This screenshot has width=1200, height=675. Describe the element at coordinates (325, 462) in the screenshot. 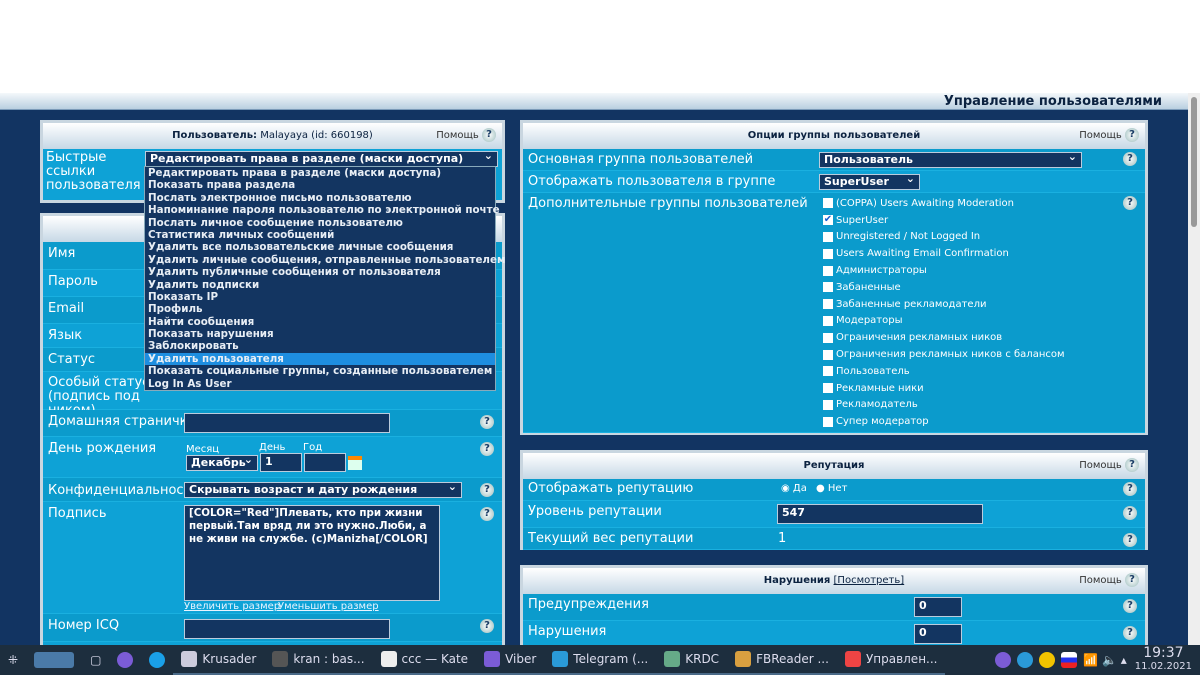

I see `year-input` at that location.